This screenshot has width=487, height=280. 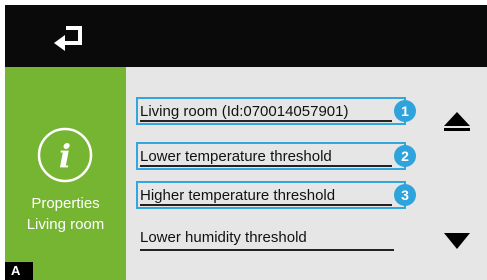 I want to click on info-icon: i, so click(x=65, y=155).